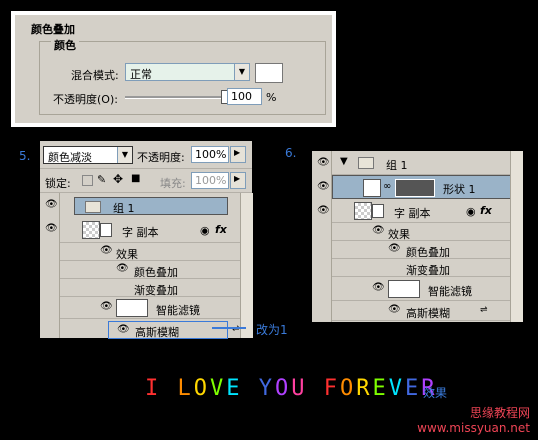 The image size is (538, 440). I want to click on vector-mask-thumbnail, so click(415, 188).